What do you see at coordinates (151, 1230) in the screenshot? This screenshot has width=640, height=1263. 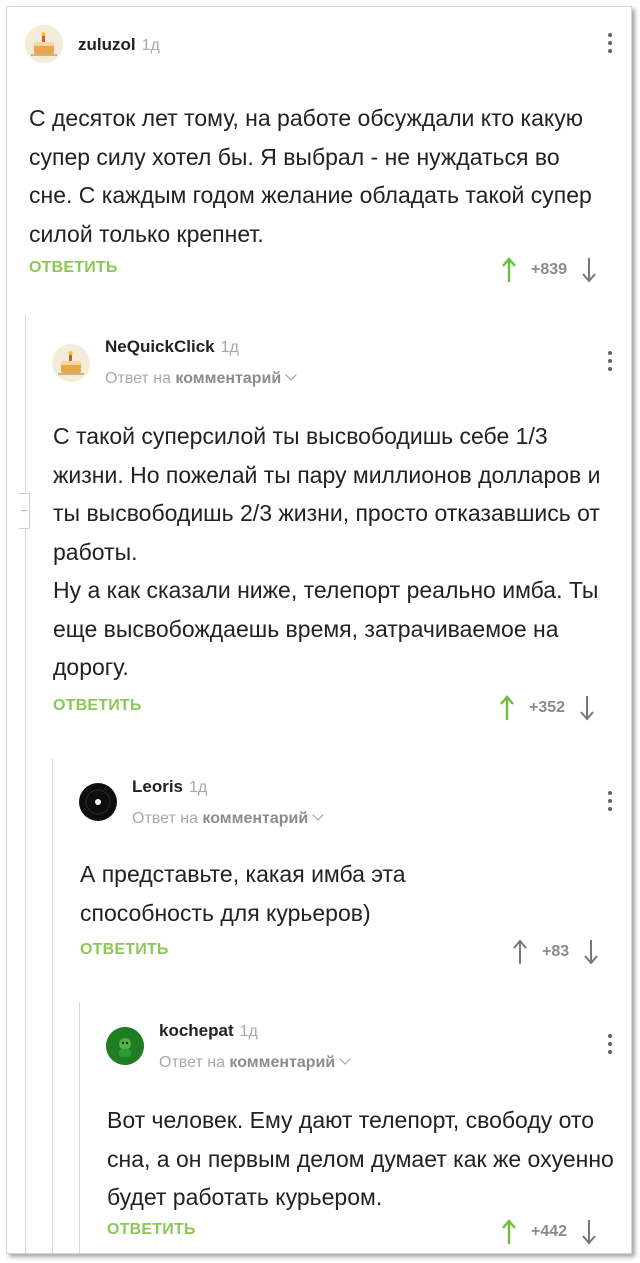 I see `reply-button: ОТВЕТИТЬ` at bounding box center [151, 1230].